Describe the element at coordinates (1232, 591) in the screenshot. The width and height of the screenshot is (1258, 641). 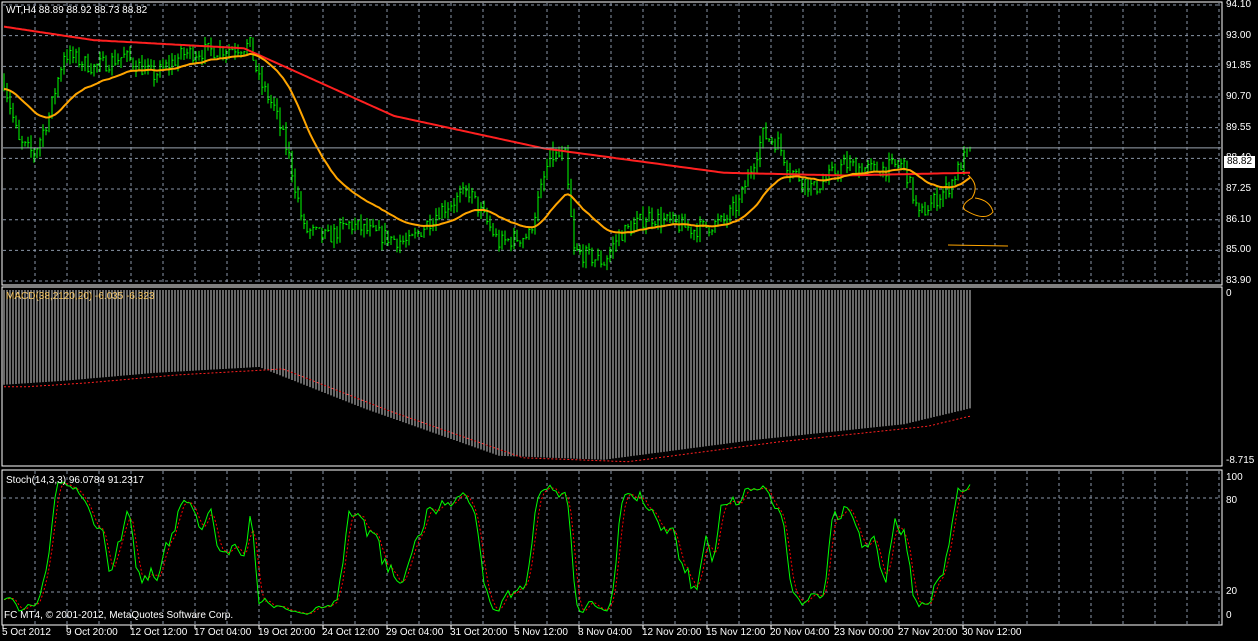
I see `stoch-axis-20: 20` at that location.